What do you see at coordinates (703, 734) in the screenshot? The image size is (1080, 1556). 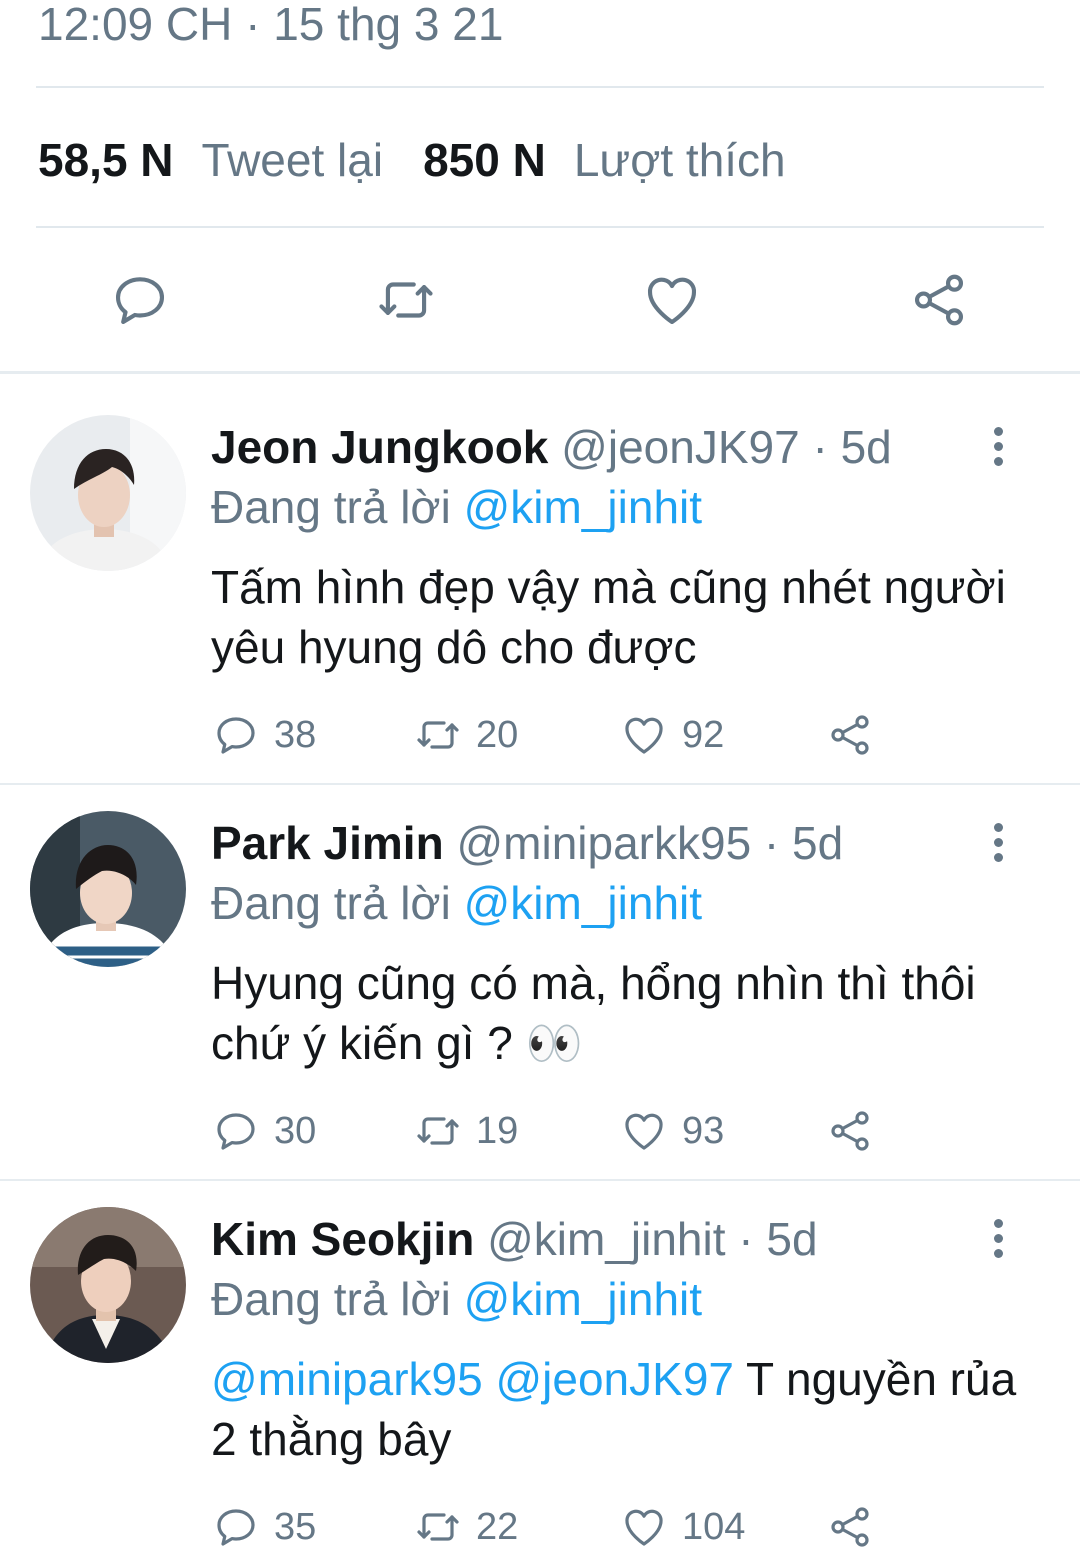 I see `like-count: 92` at bounding box center [703, 734].